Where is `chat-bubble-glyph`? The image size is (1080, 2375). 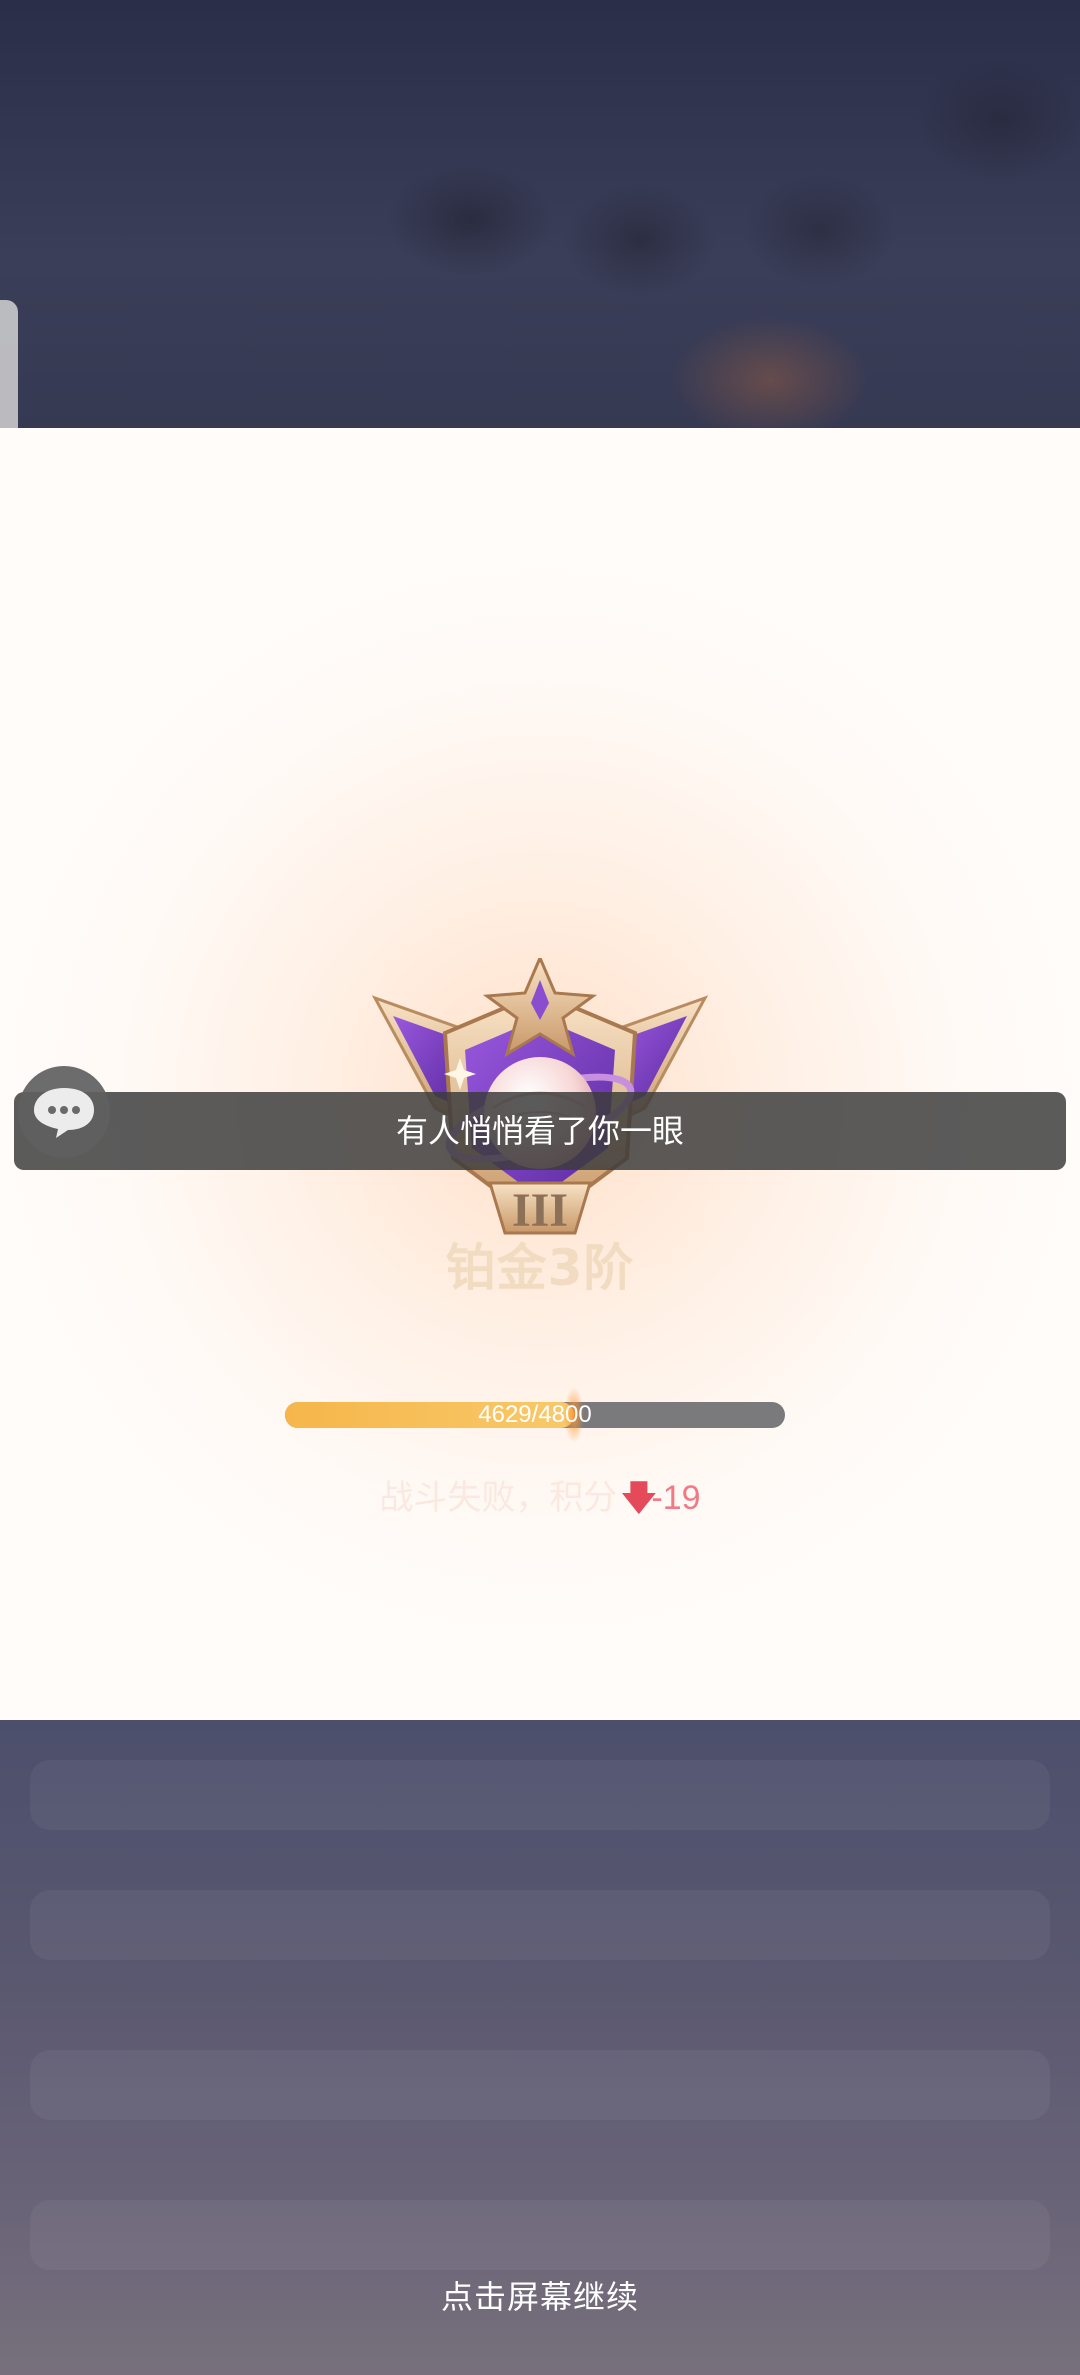 chat-bubble-glyph is located at coordinates (64, 1113).